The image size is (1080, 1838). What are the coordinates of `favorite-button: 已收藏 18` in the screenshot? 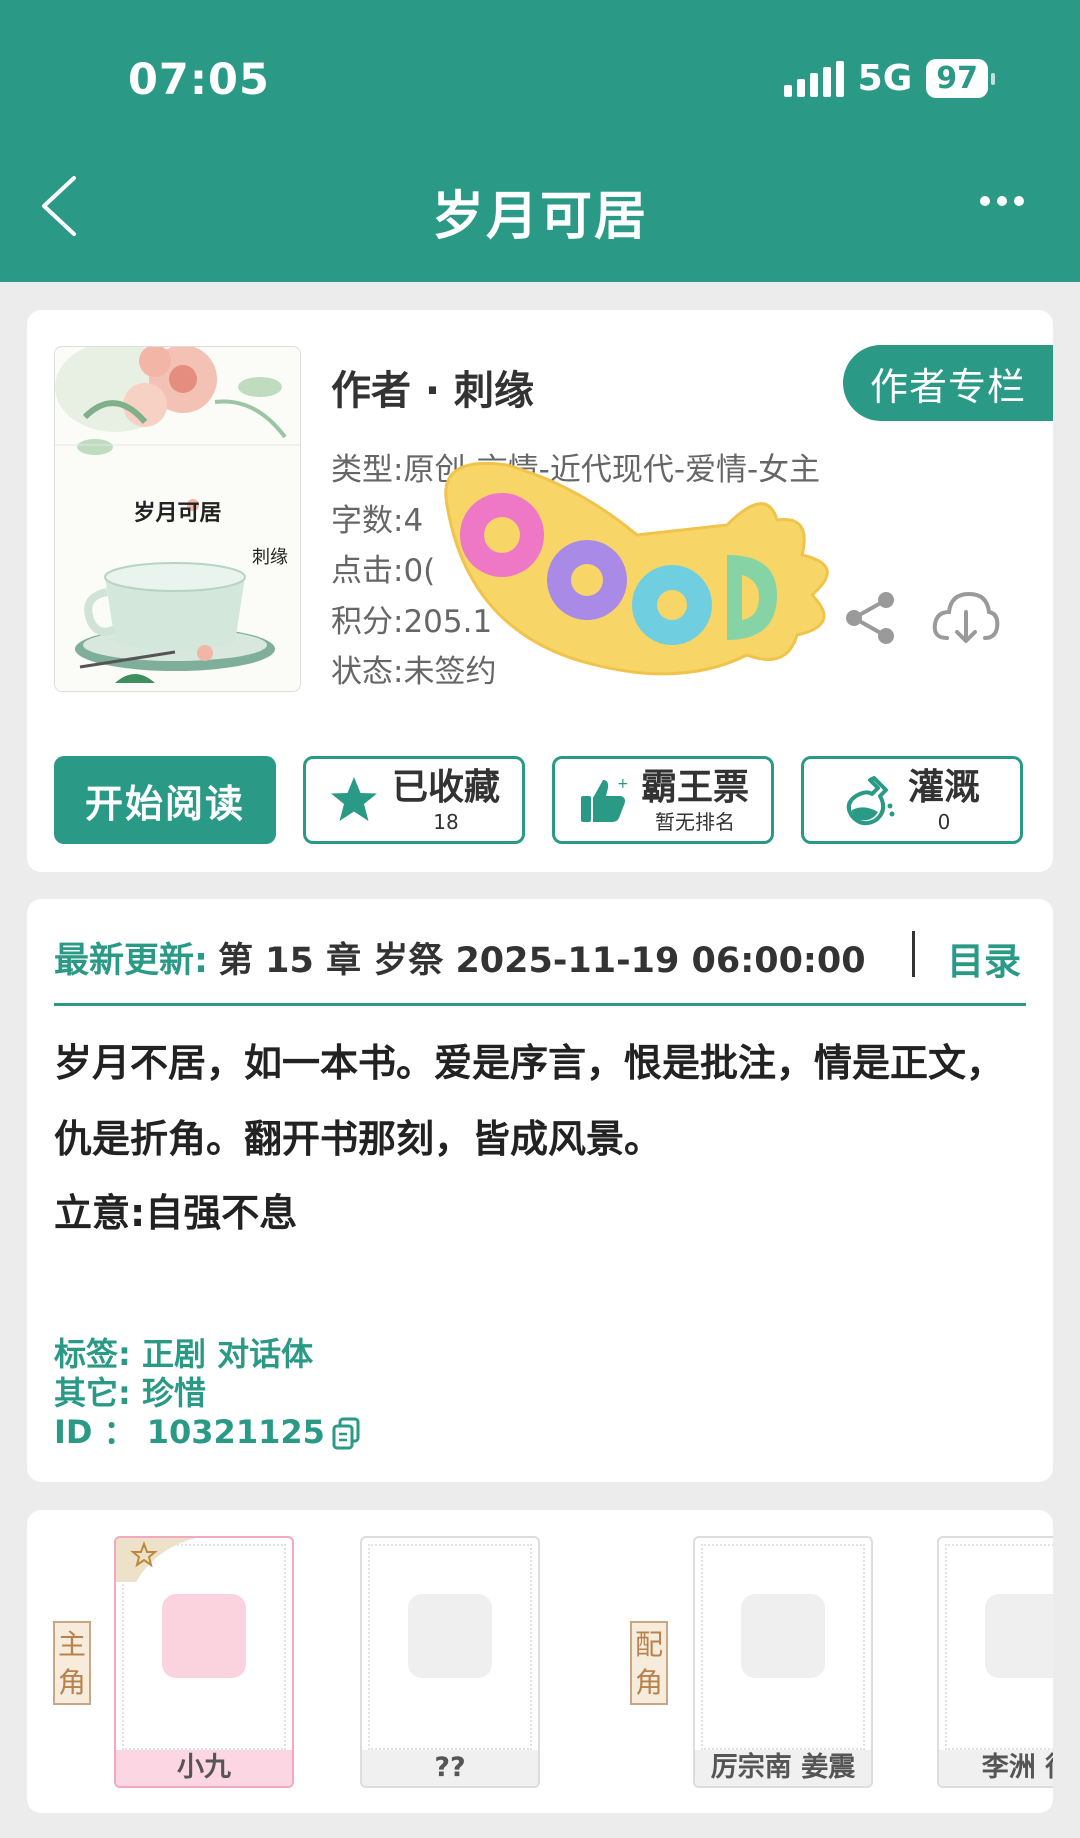 It's located at (414, 800).